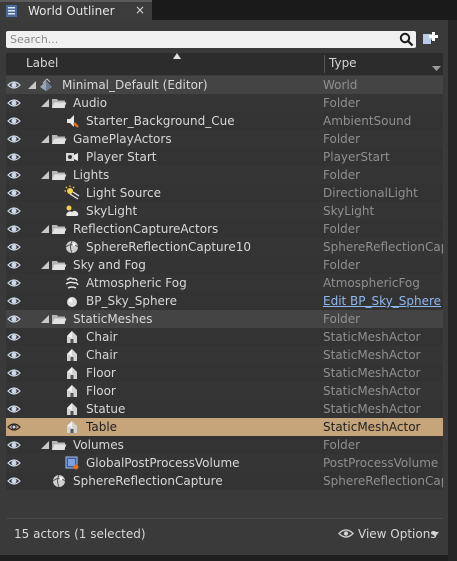 The height and width of the screenshot is (561, 457). I want to click on view-options-label: View Options, so click(397, 534).